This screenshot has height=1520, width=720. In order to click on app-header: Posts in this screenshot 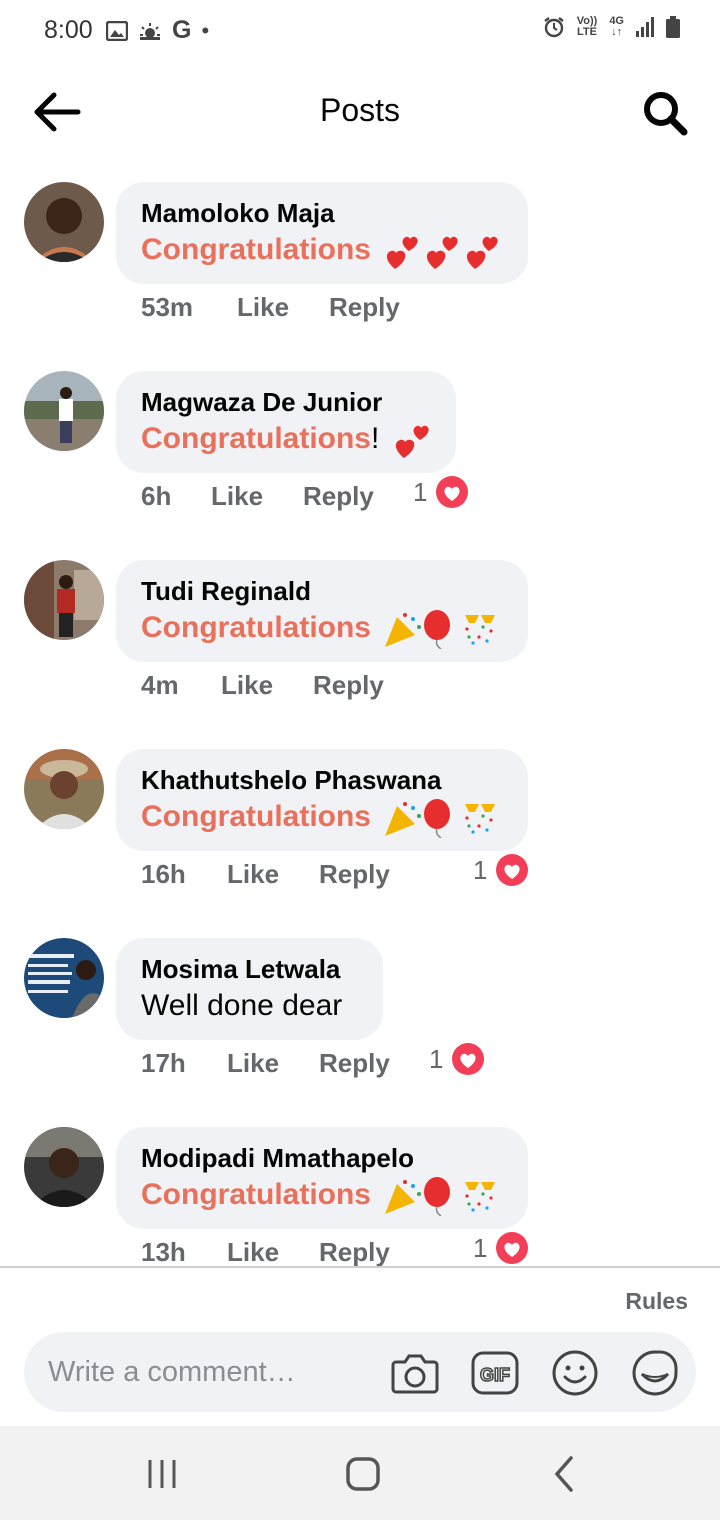, I will do `click(360, 112)`.